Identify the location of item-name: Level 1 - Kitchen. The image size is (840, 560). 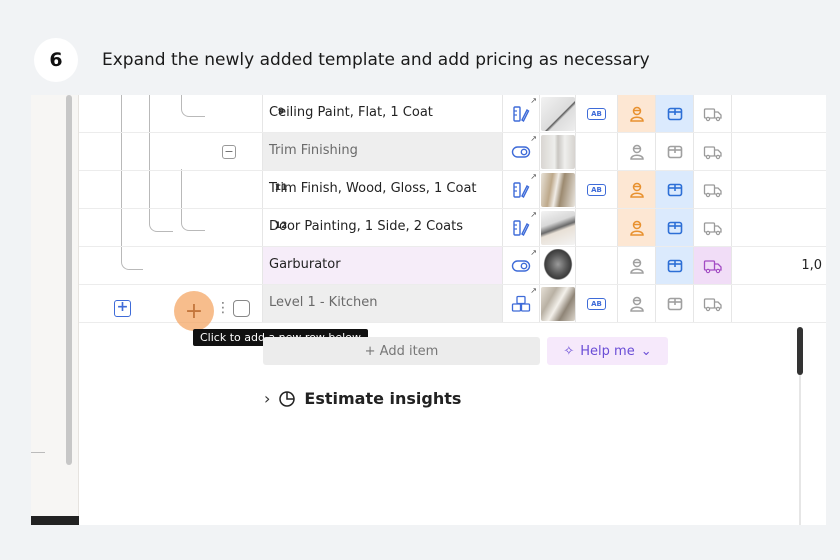
(323, 302).